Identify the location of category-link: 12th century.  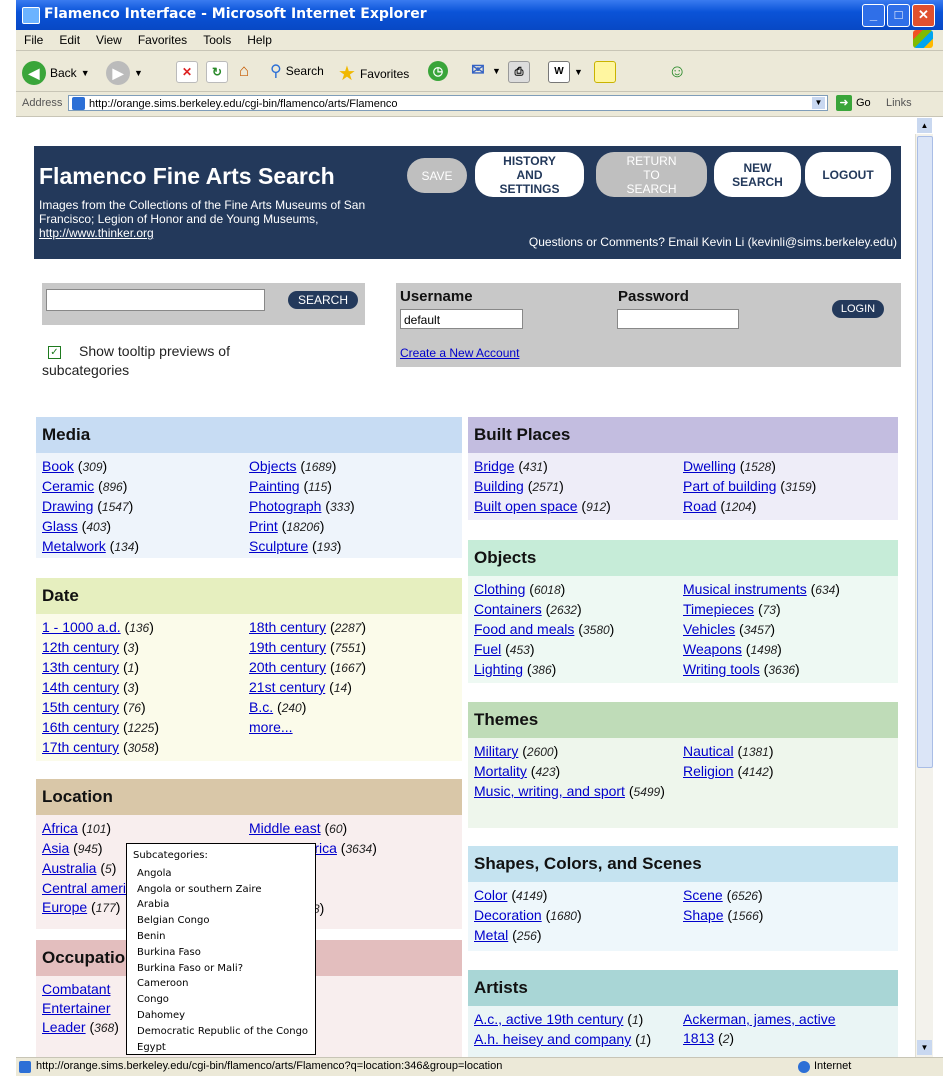
(80, 647).